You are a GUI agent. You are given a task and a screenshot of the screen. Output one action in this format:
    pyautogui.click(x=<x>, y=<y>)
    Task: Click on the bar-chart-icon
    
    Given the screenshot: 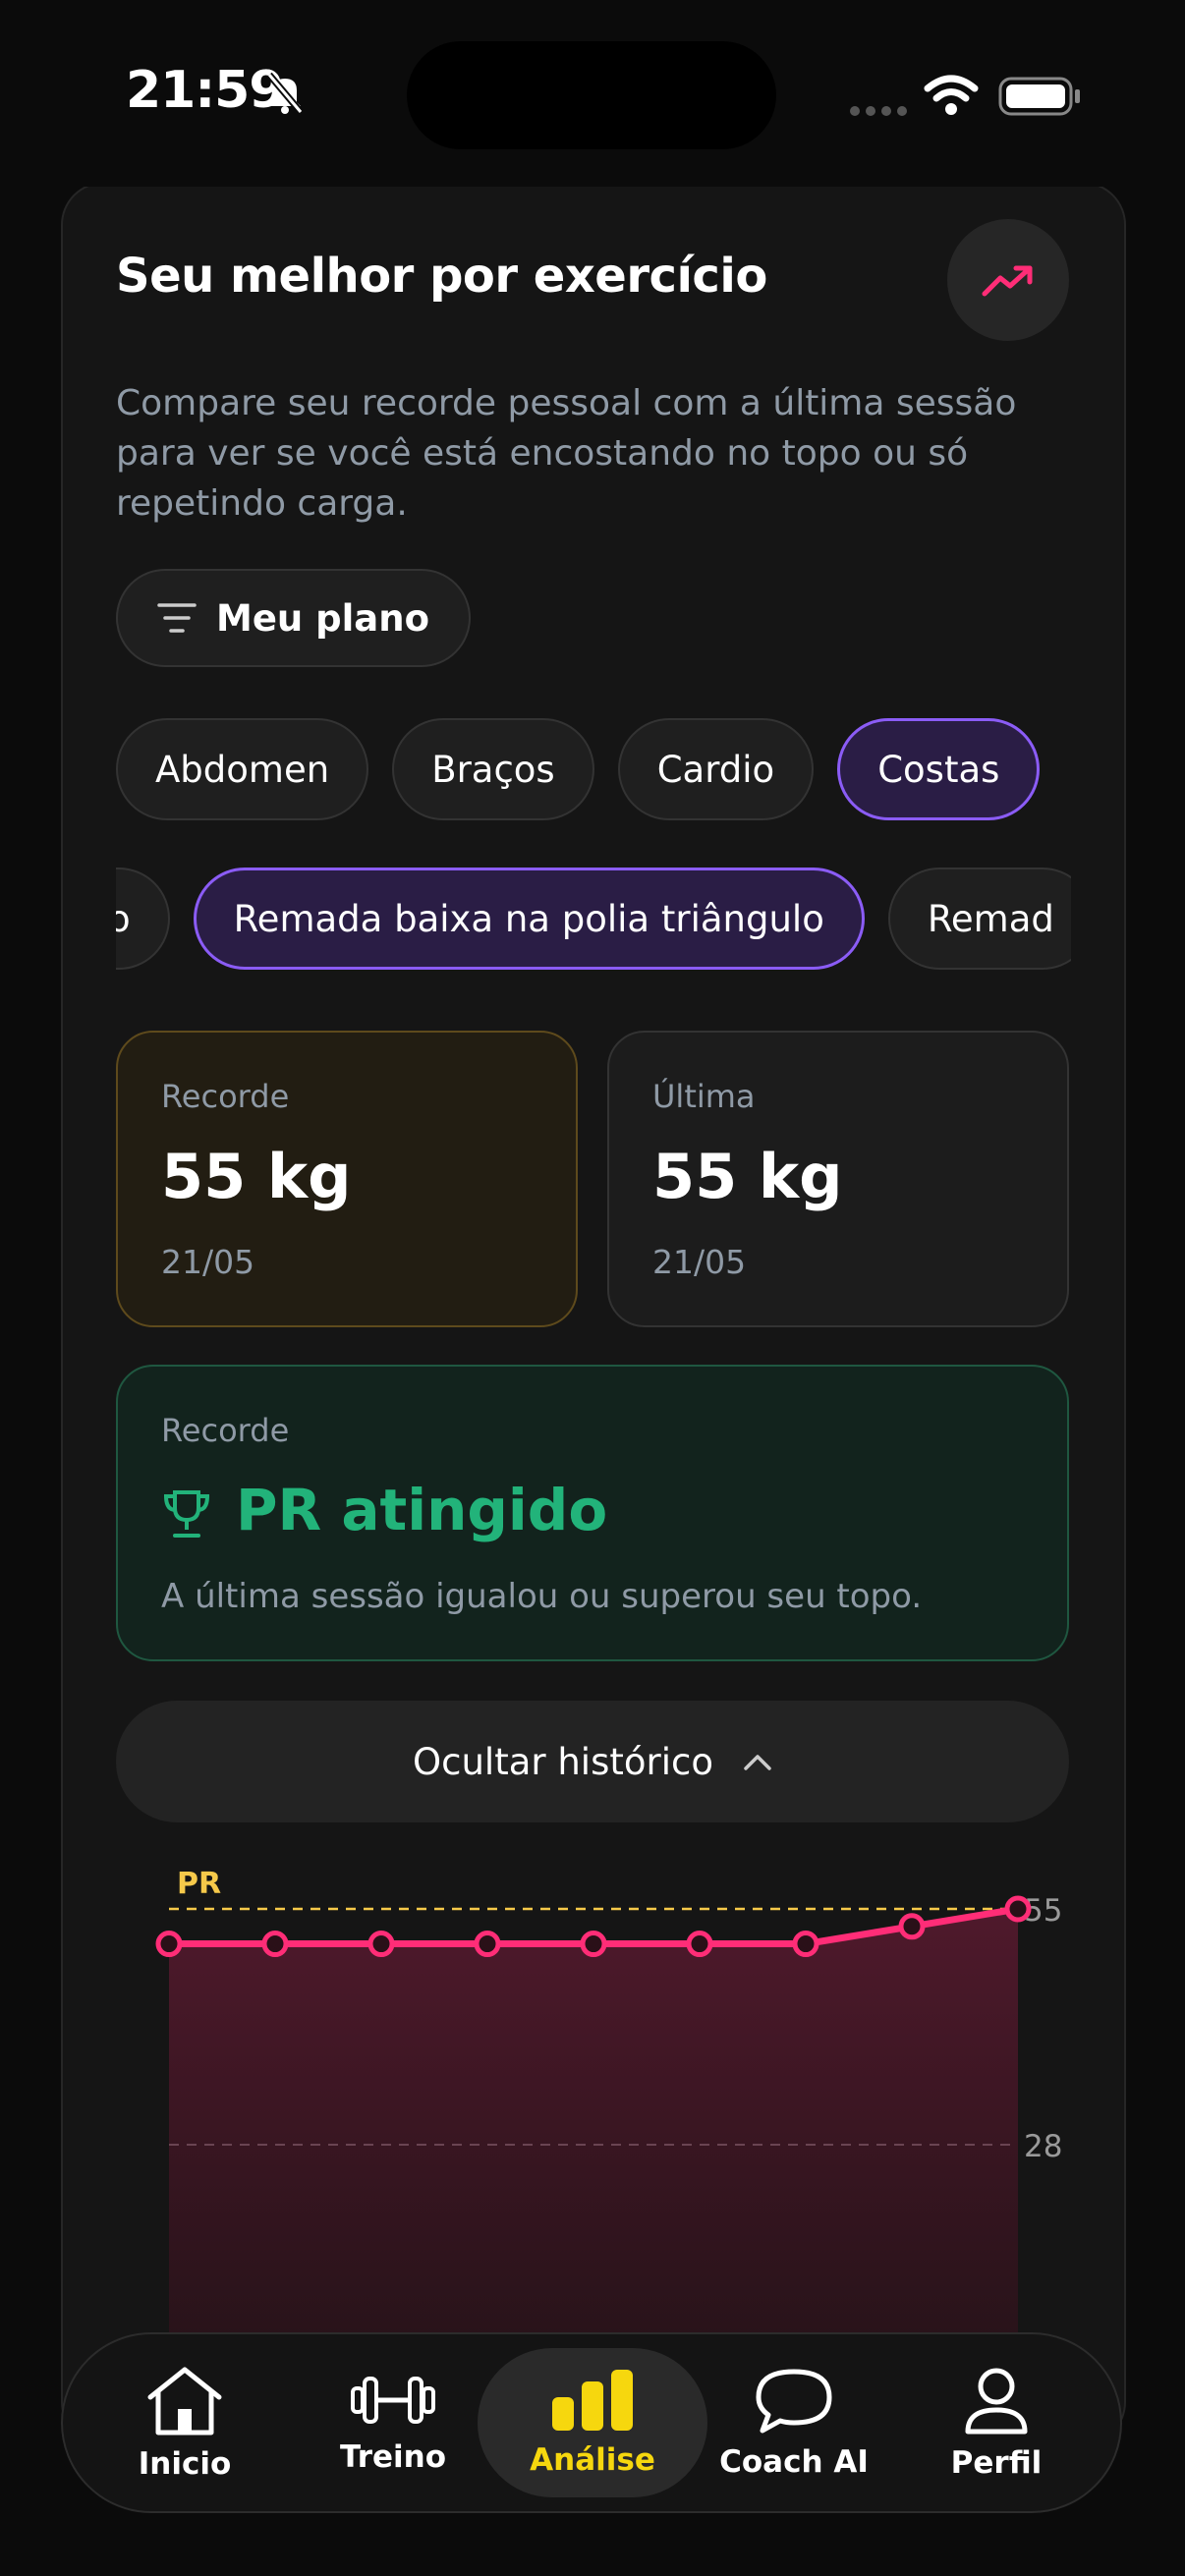 What is the action you would take?
    pyautogui.click(x=592, y=2400)
    